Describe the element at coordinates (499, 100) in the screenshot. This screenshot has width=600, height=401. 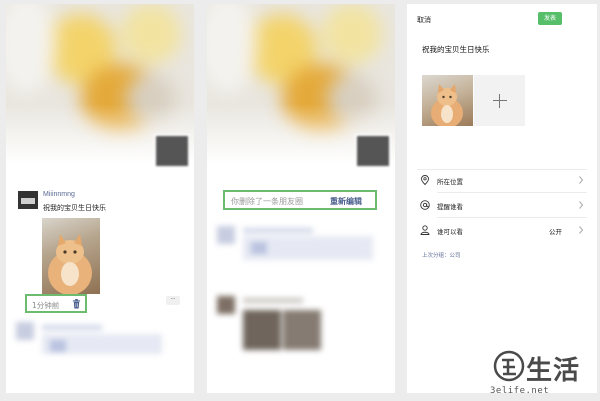
I see `add-photo-button` at that location.